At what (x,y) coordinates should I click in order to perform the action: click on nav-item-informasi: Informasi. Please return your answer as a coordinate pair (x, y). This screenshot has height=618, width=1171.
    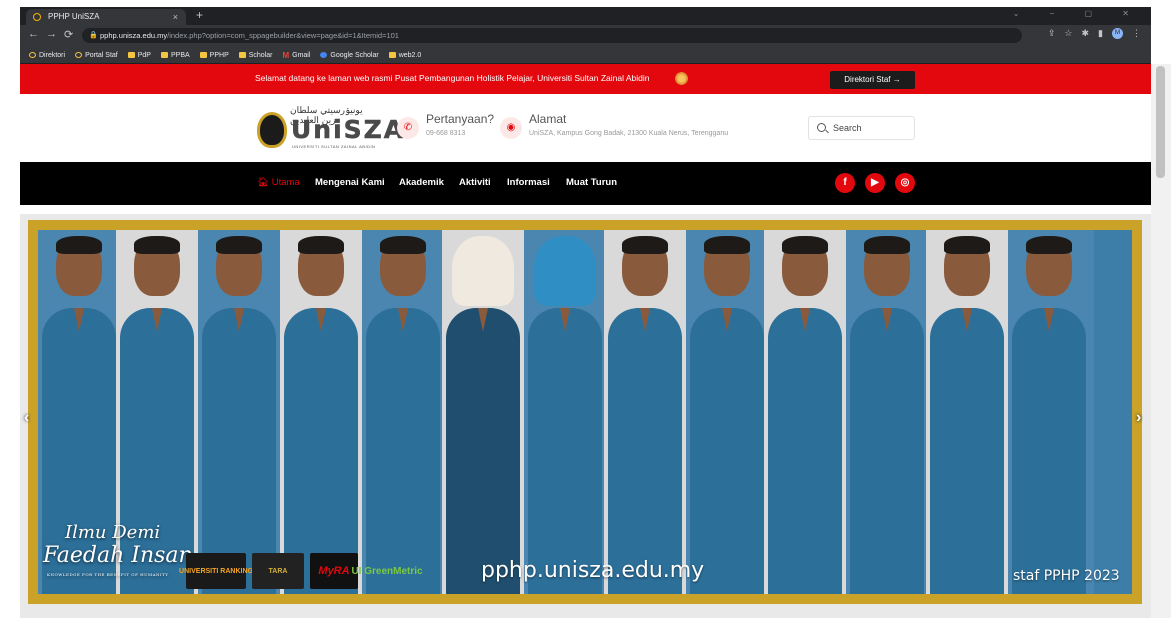
    Looking at the image, I should click on (528, 182).